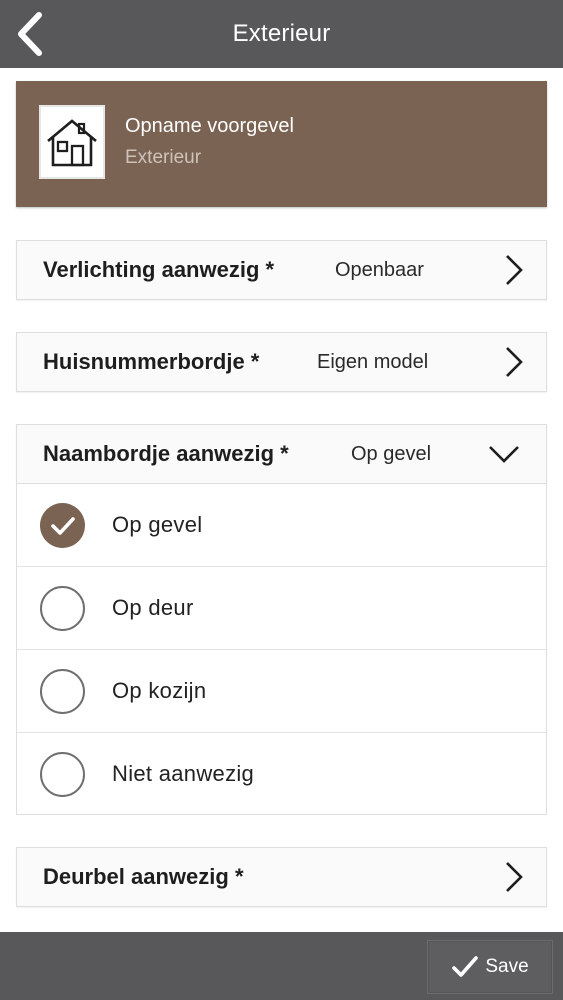  Describe the element at coordinates (166, 453) in the screenshot. I see `row-label: Naambordje aanwezig *` at that location.